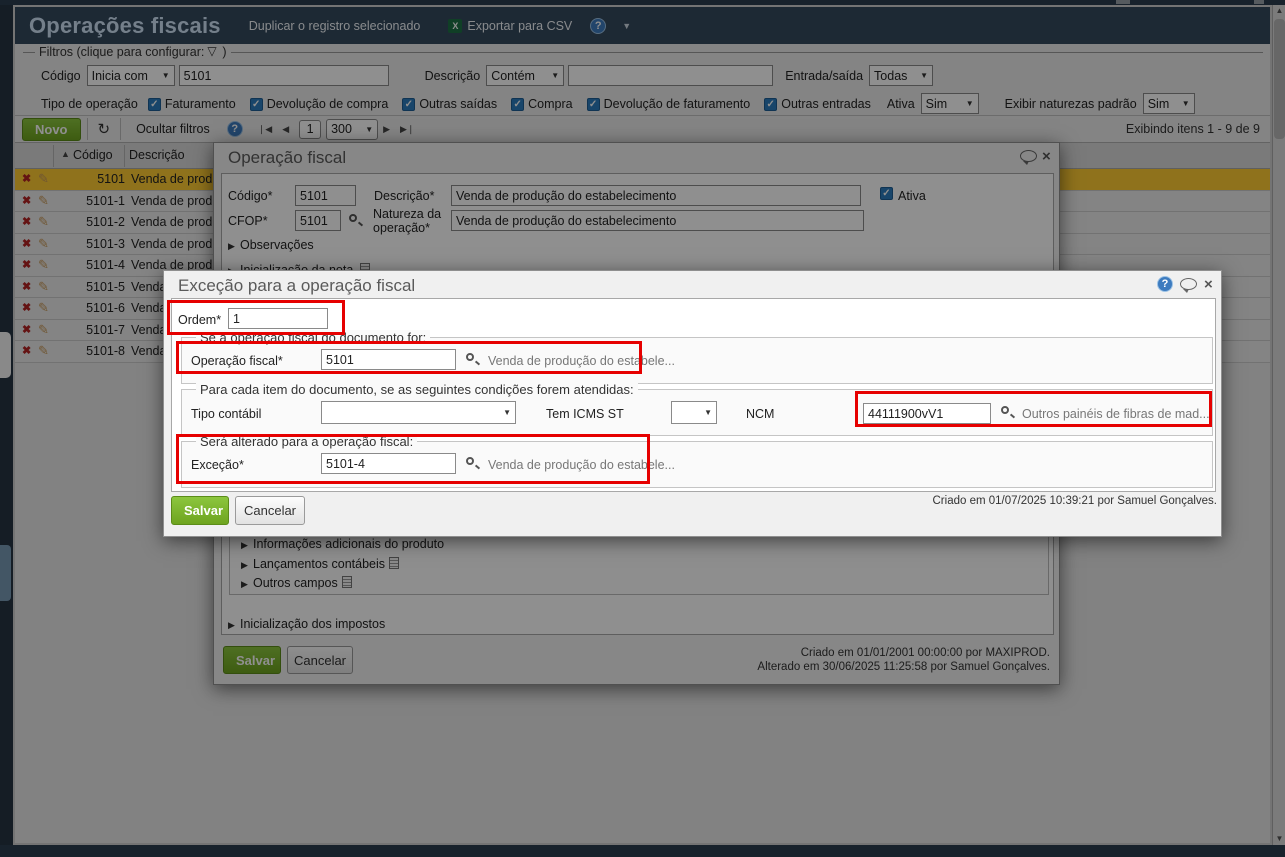  What do you see at coordinates (237, 361) in the screenshot?
I see `operacao-fiscal-label: Operação fiscal*` at bounding box center [237, 361].